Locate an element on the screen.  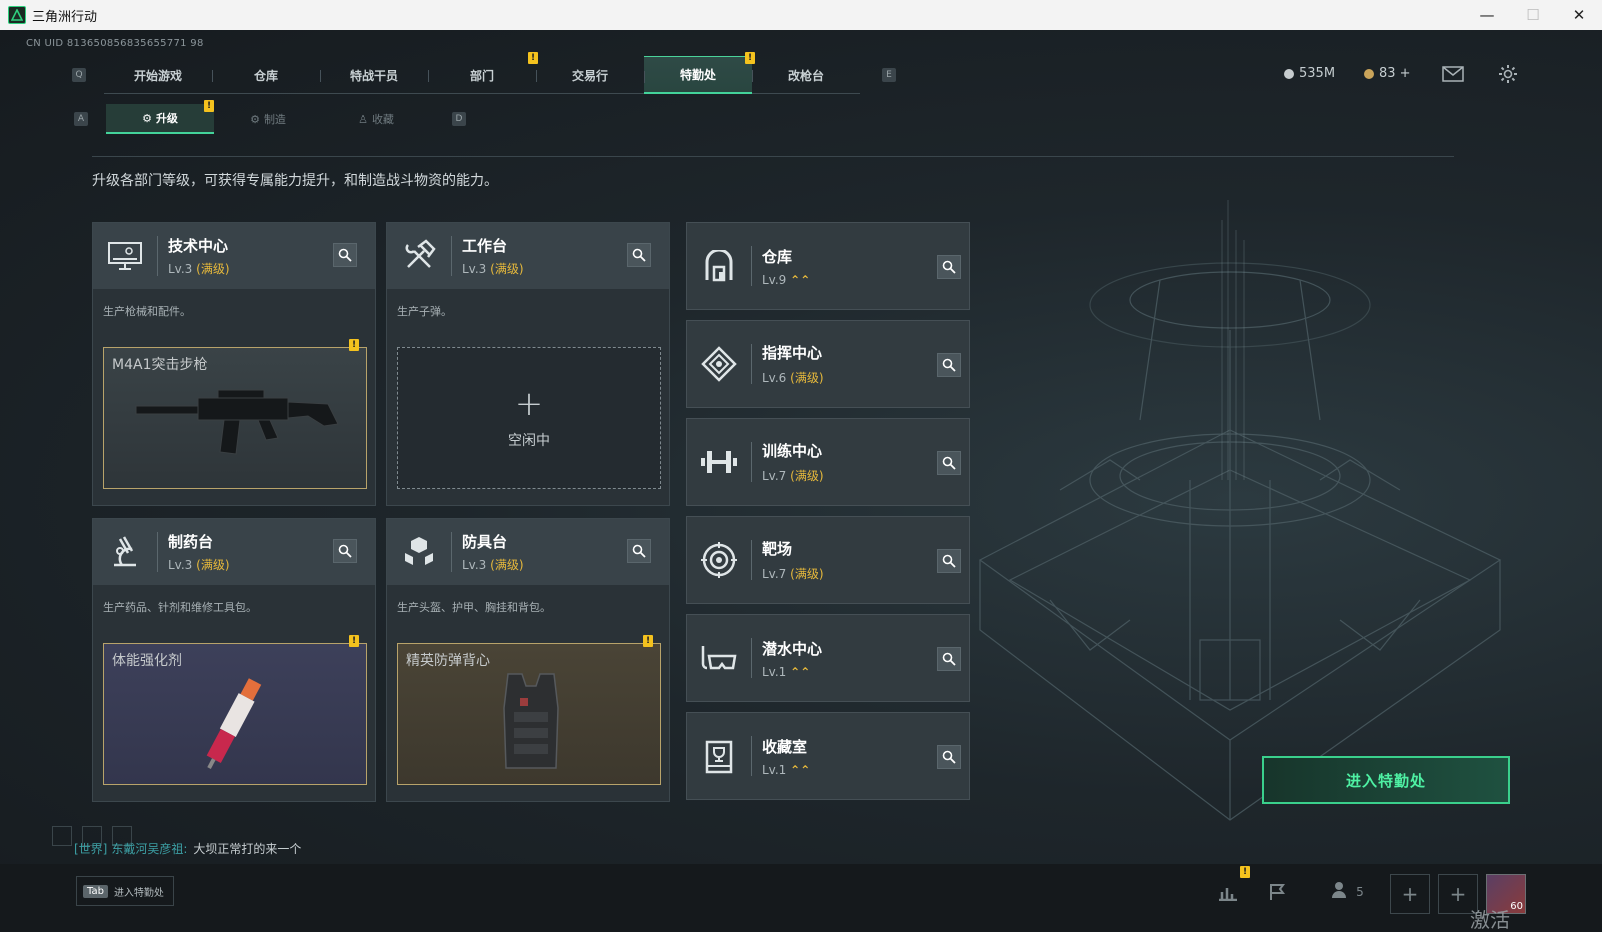
slot-item-name: 体能强化剂 is located at coordinates (147, 661).